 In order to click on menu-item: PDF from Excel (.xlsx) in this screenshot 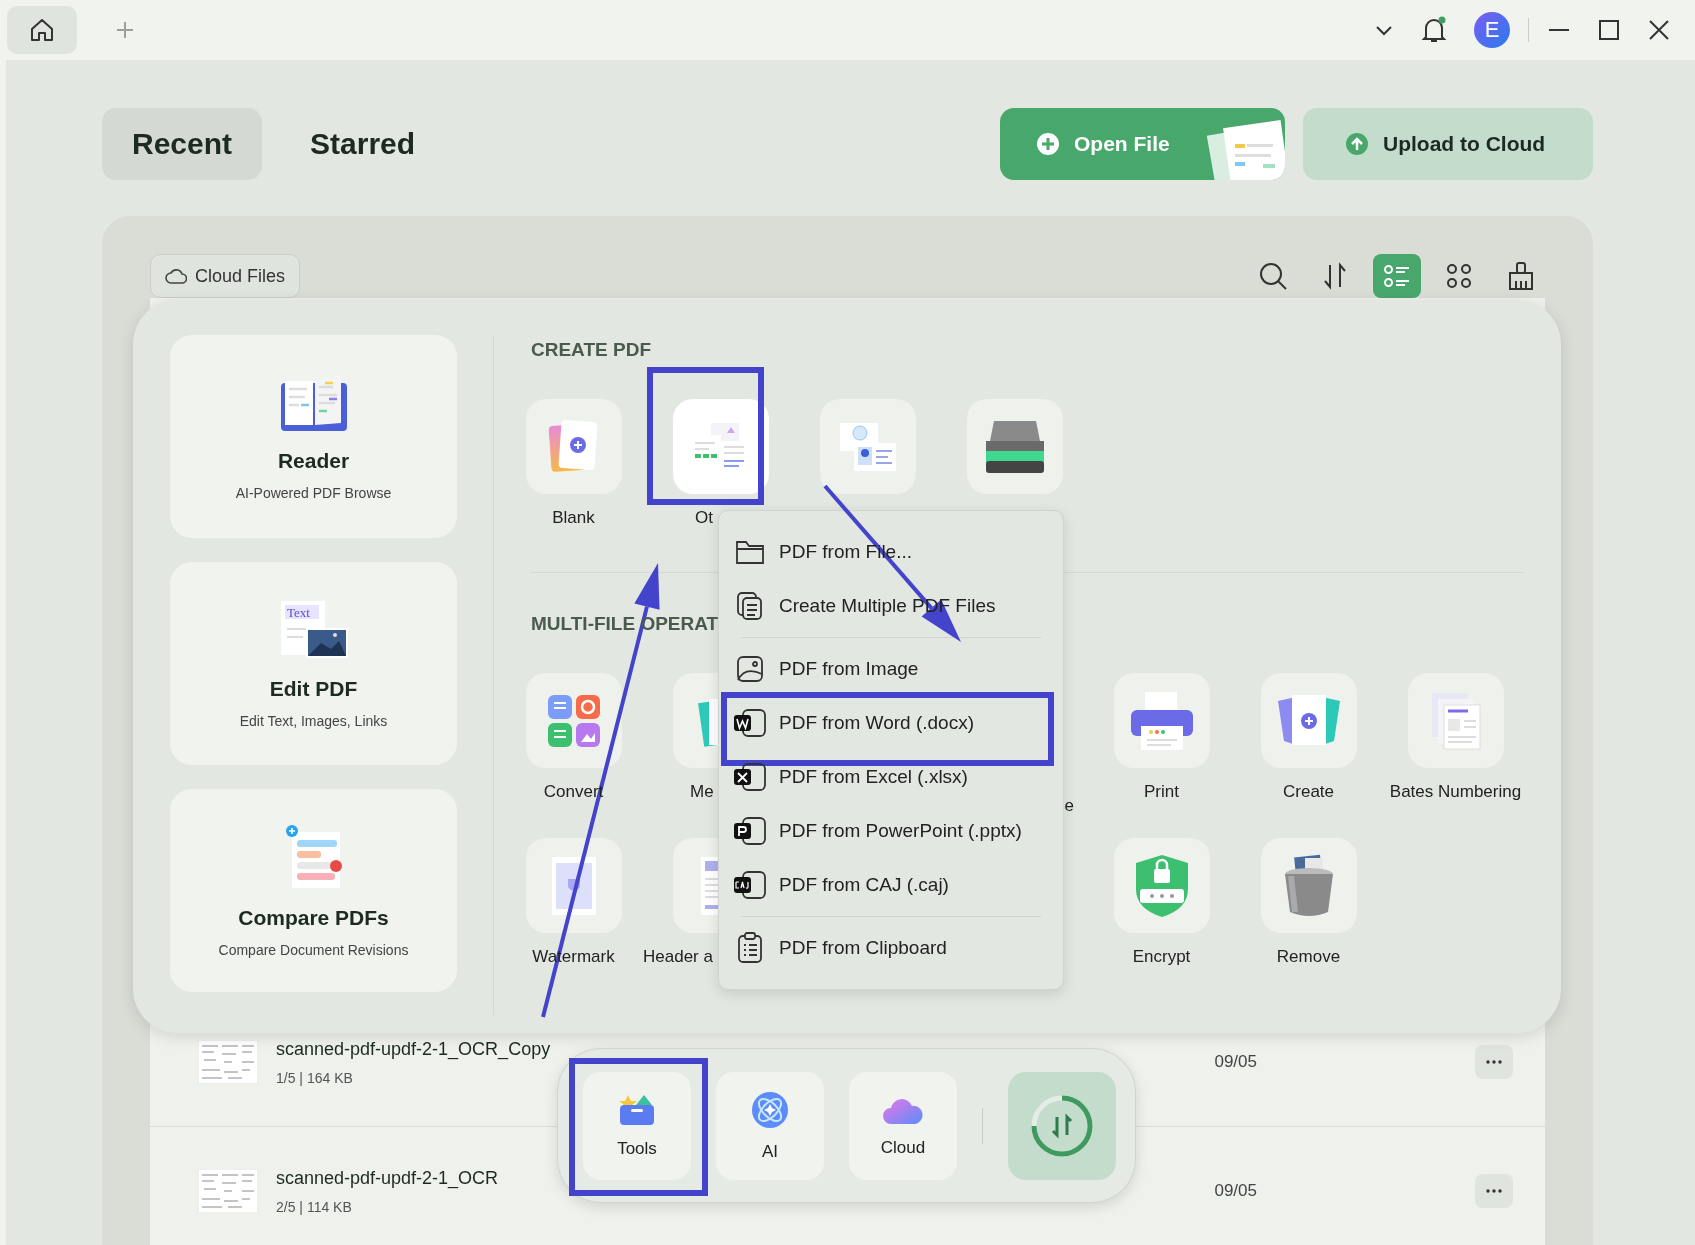, I will do `click(891, 777)`.